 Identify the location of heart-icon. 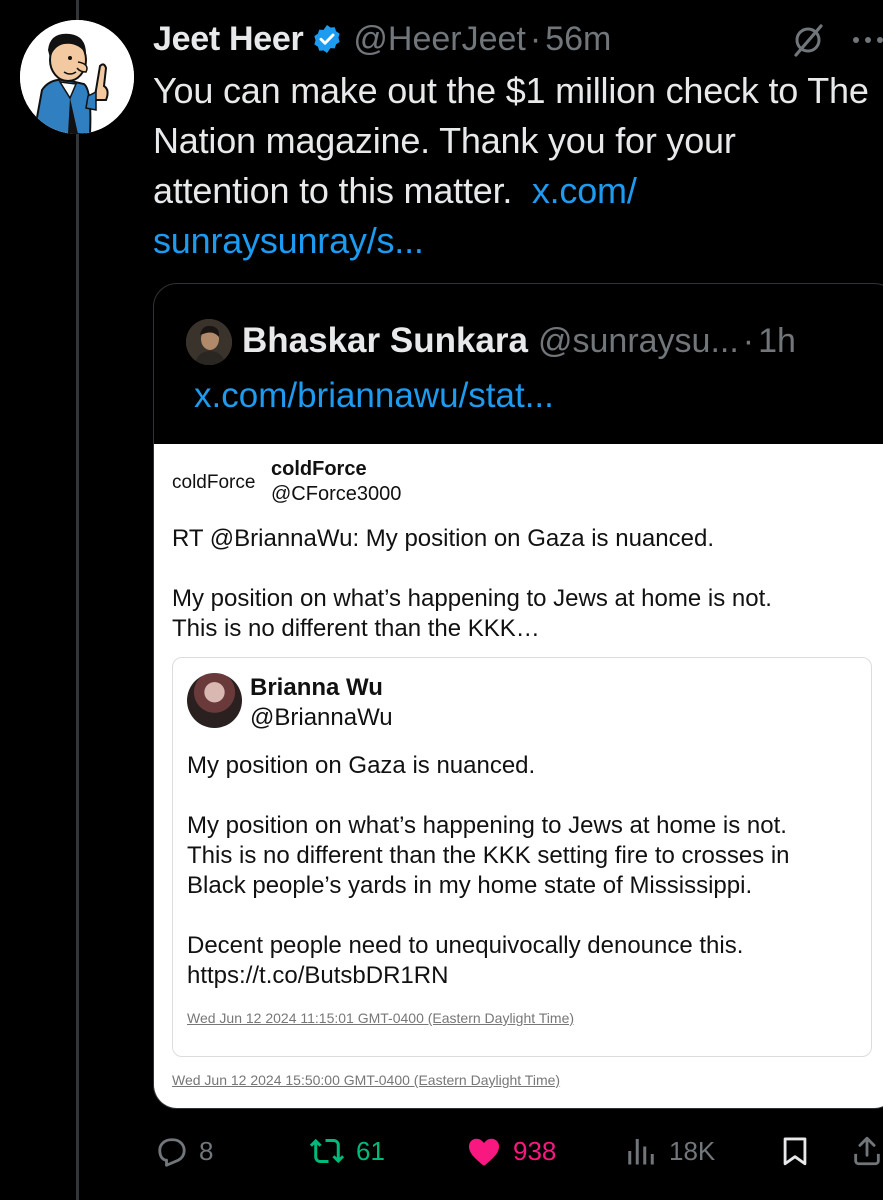
(484, 1152).